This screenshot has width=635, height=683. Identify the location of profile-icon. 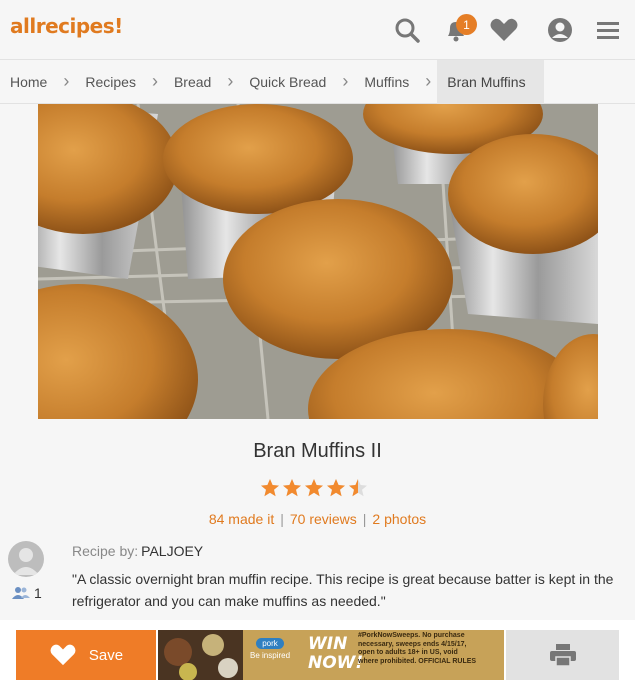
(560, 30).